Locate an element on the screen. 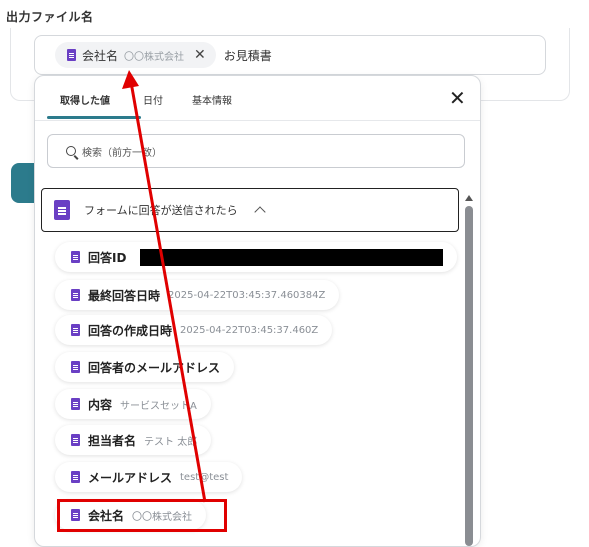 The image size is (589, 547). arrow-head is located at coordinates (130, 79).